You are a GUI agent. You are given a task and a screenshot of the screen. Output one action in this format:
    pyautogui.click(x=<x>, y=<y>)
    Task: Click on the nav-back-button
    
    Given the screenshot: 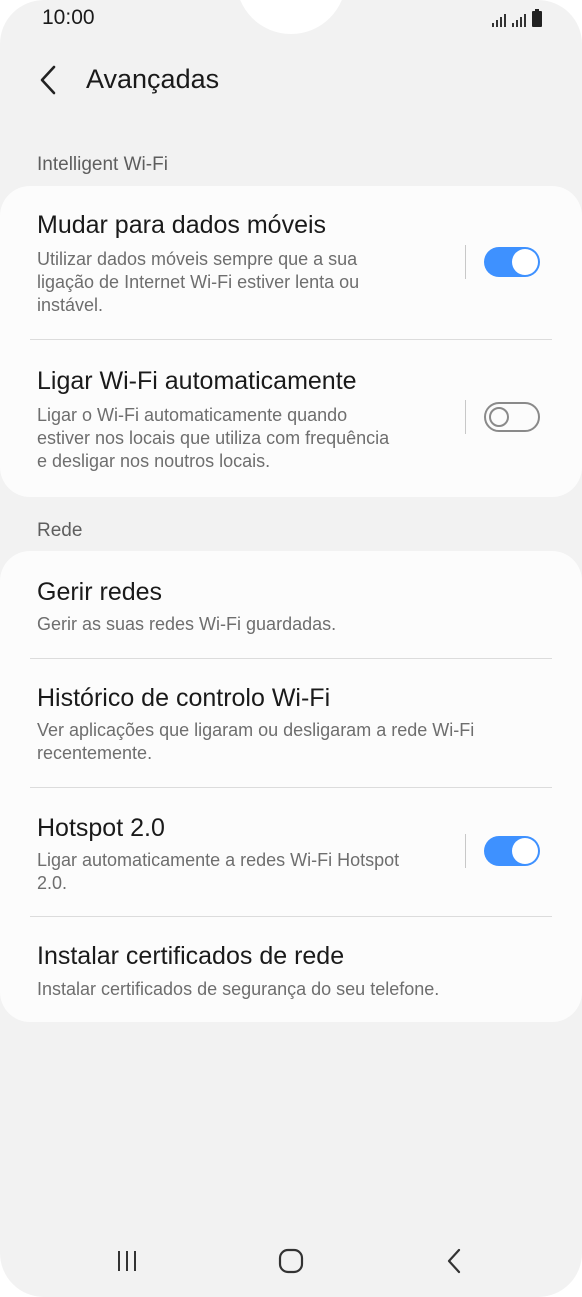 What is the action you would take?
    pyautogui.click(x=454, y=1261)
    